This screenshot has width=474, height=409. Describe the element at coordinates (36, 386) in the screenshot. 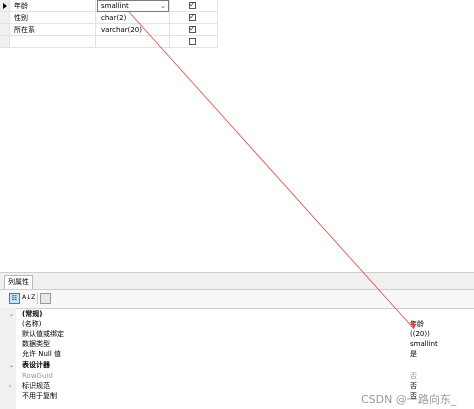

I see `property-name: 标识规范` at that location.